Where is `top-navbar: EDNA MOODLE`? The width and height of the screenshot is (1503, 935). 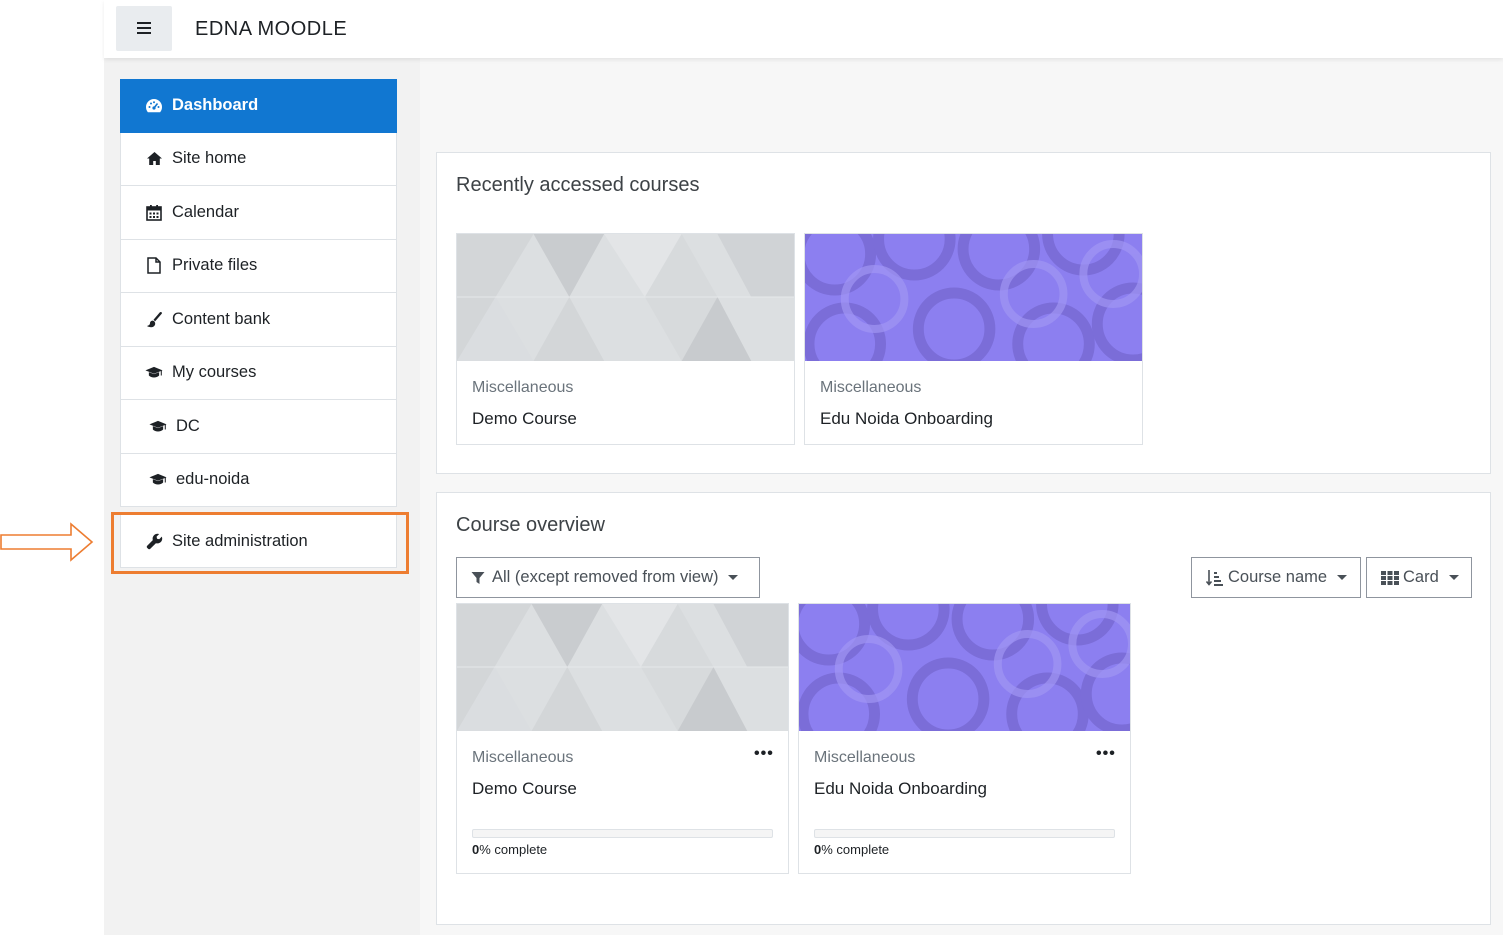
top-navbar: EDNA MOODLE is located at coordinates (803, 29).